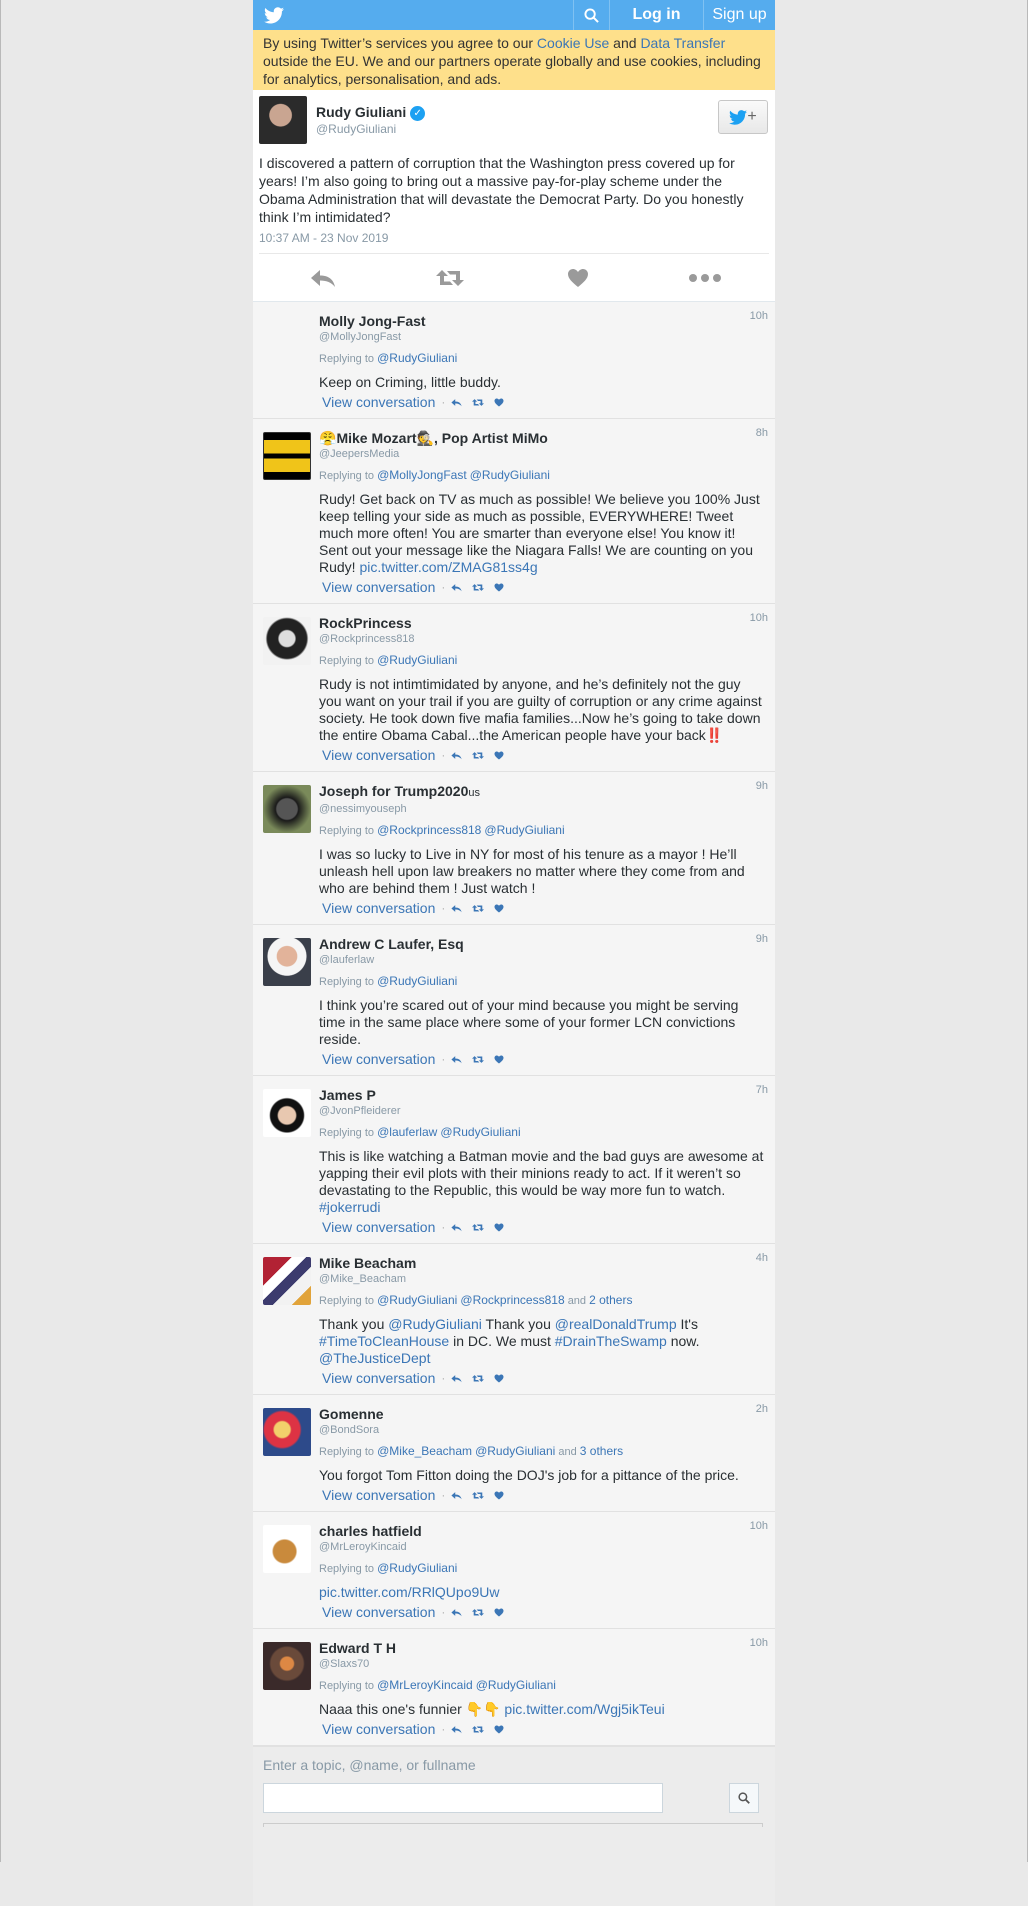 This screenshot has width=1028, height=1906. I want to click on reply-author-name: Mike Beacham, so click(367, 1263).